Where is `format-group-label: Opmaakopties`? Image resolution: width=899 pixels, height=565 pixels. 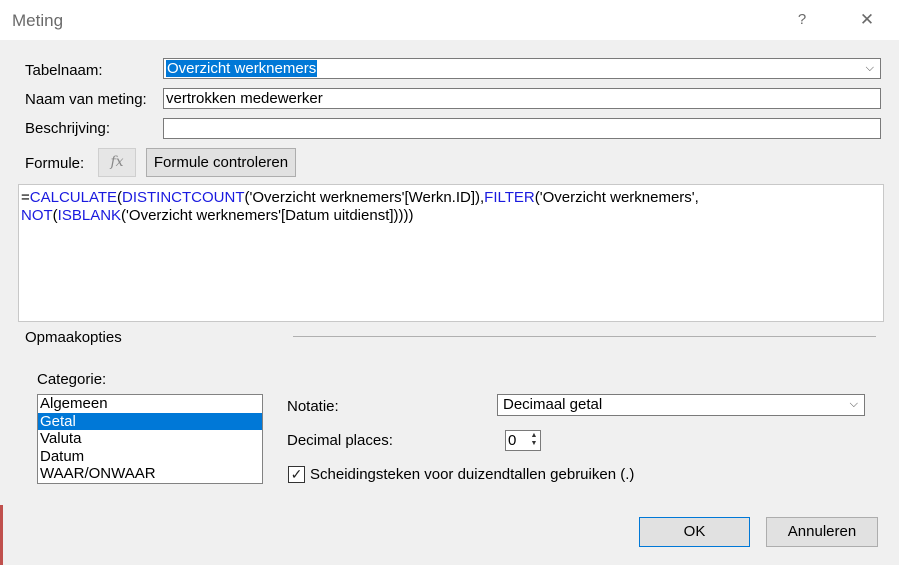 format-group-label: Opmaakopties is located at coordinates (73, 337).